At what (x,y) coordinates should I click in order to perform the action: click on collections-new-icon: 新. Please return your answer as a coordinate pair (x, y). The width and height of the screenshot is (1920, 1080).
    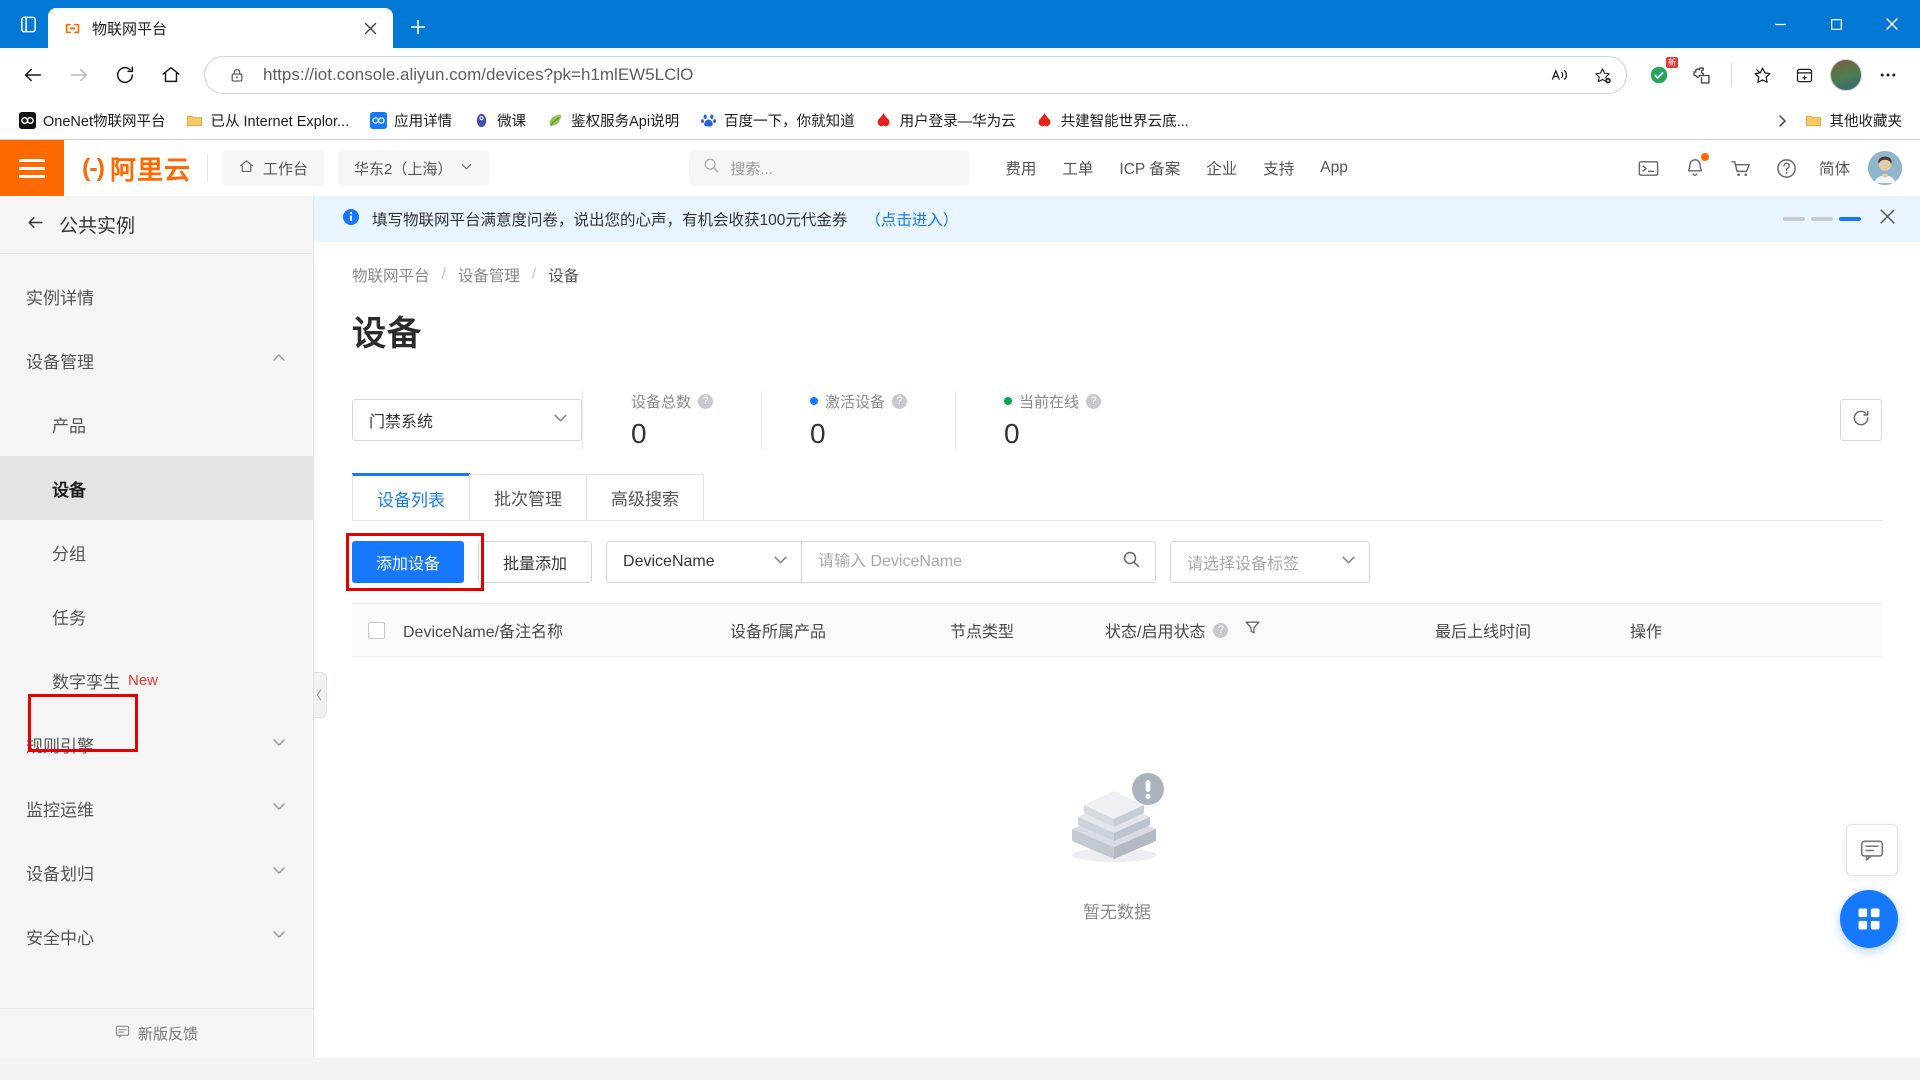
    Looking at the image, I should click on (1659, 75).